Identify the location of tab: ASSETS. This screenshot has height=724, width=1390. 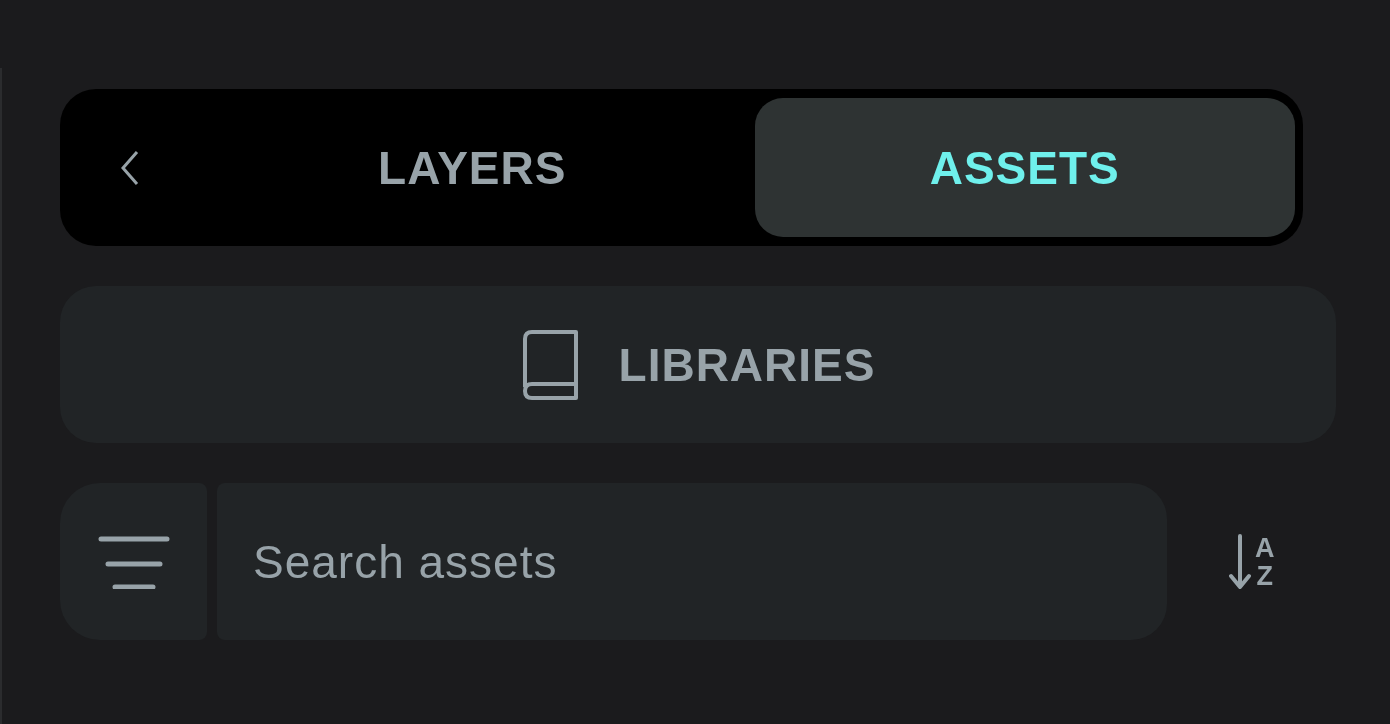
(1024, 167).